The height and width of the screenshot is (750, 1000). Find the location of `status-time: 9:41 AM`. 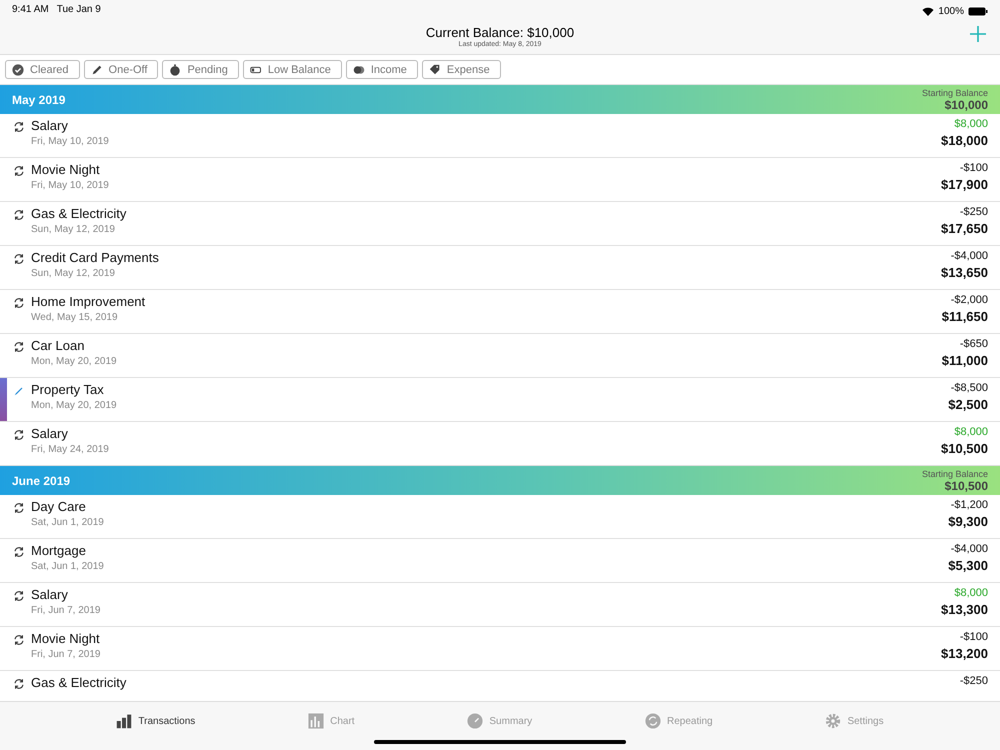

status-time: 9:41 AM is located at coordinates (30, 10).